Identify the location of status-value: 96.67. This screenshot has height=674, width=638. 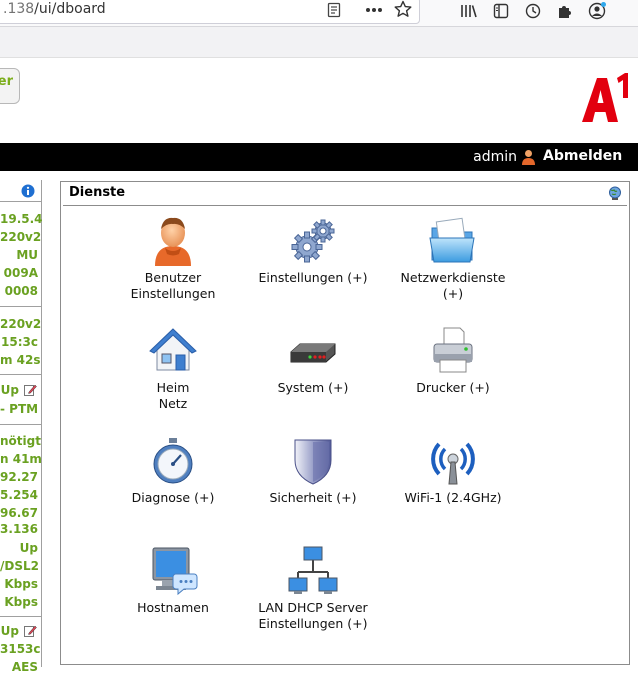
(19, 513).